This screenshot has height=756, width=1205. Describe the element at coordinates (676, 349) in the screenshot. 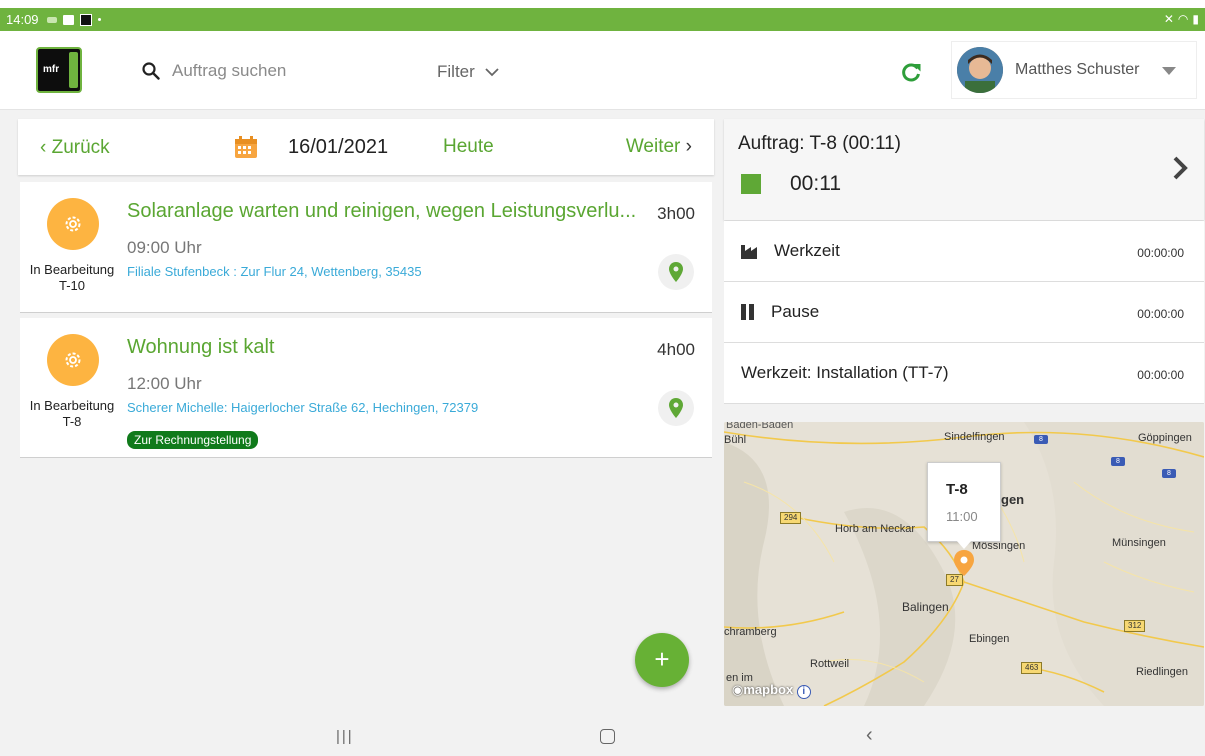

I see `order-duration: 4h00` at that location.